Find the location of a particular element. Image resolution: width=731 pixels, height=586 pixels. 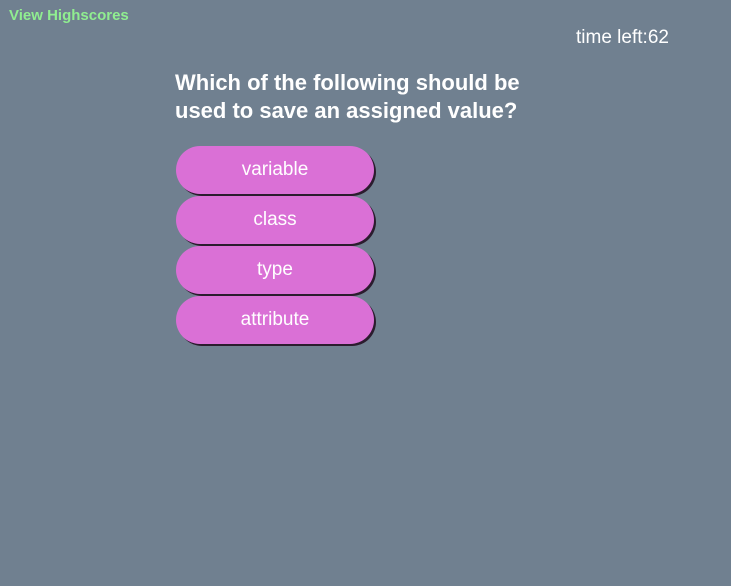

choice-button-class: class is located at coordinates (275, 220).